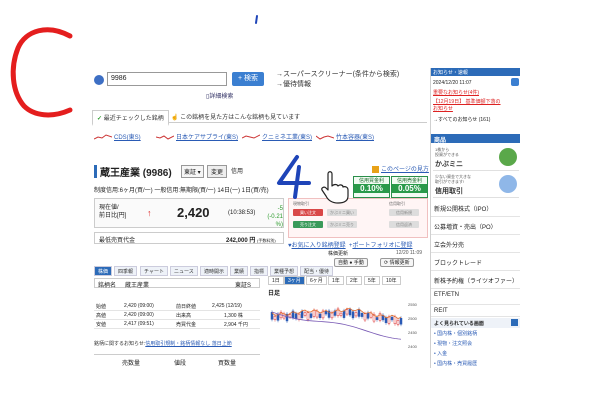 The width and height of the screenshot is (600, 400). What do you see at coordinates (217, 171) in the screenshot?
I see `change-button: 変更` at bounding box center [217, 171].